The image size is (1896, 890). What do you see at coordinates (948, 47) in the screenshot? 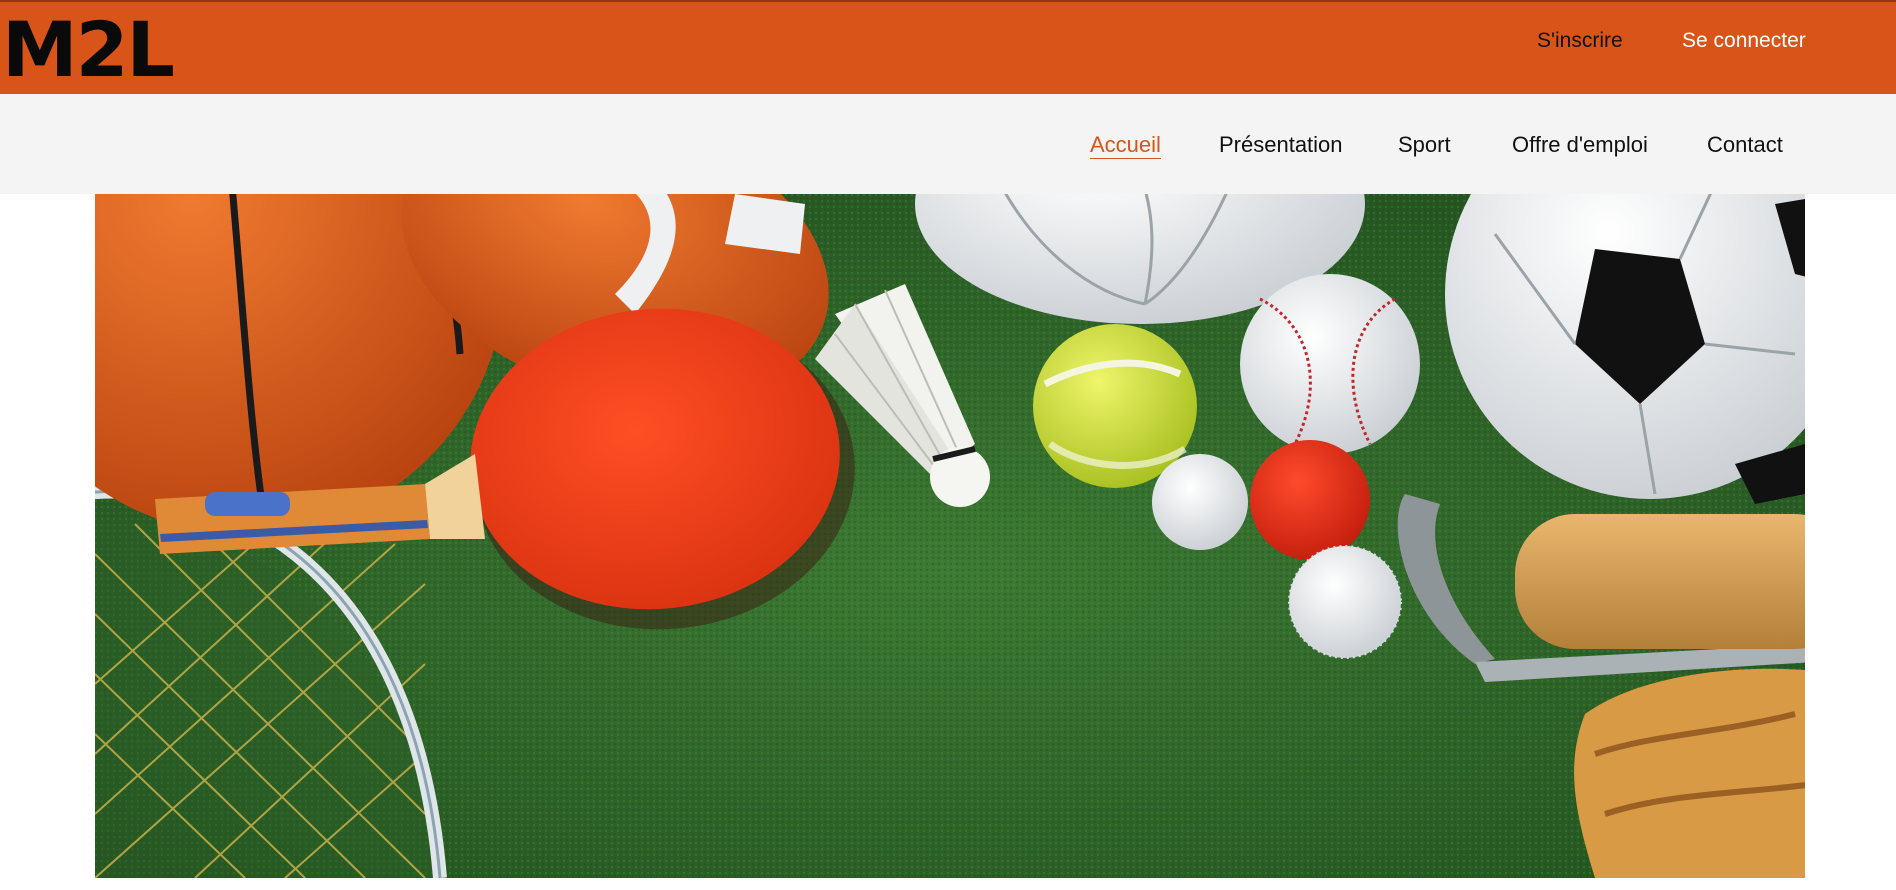
I see `top-header: M2L S'inscrire Se connecter` at bounding box center [948, 47].